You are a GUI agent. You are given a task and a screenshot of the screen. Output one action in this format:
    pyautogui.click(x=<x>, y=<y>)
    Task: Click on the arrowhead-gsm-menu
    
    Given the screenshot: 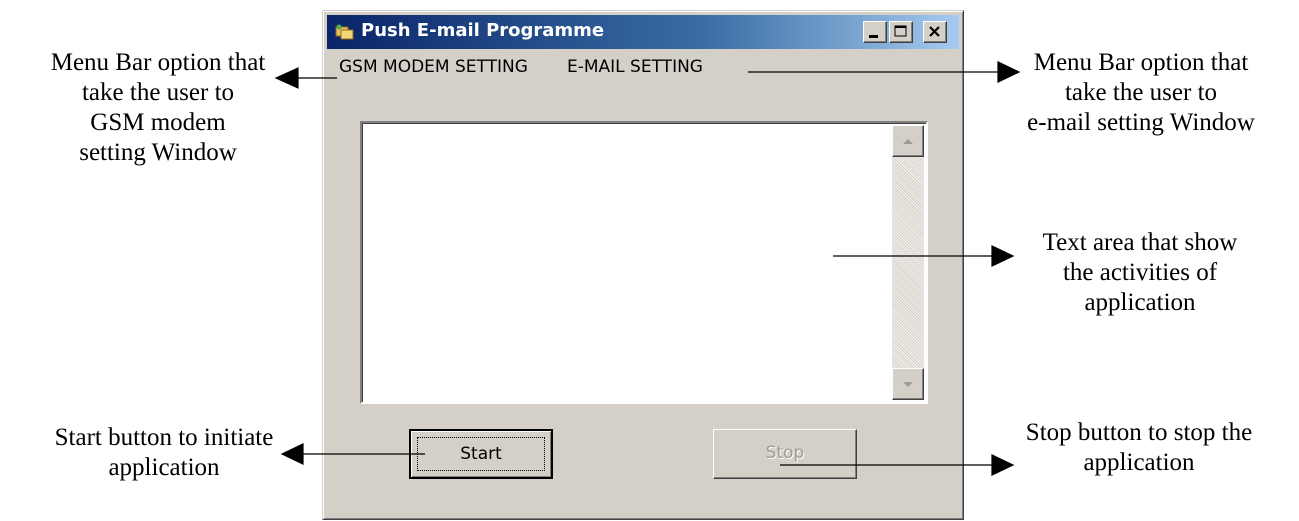 What is the action you would take?
    pyautogui.click(x=286, y=78)
    